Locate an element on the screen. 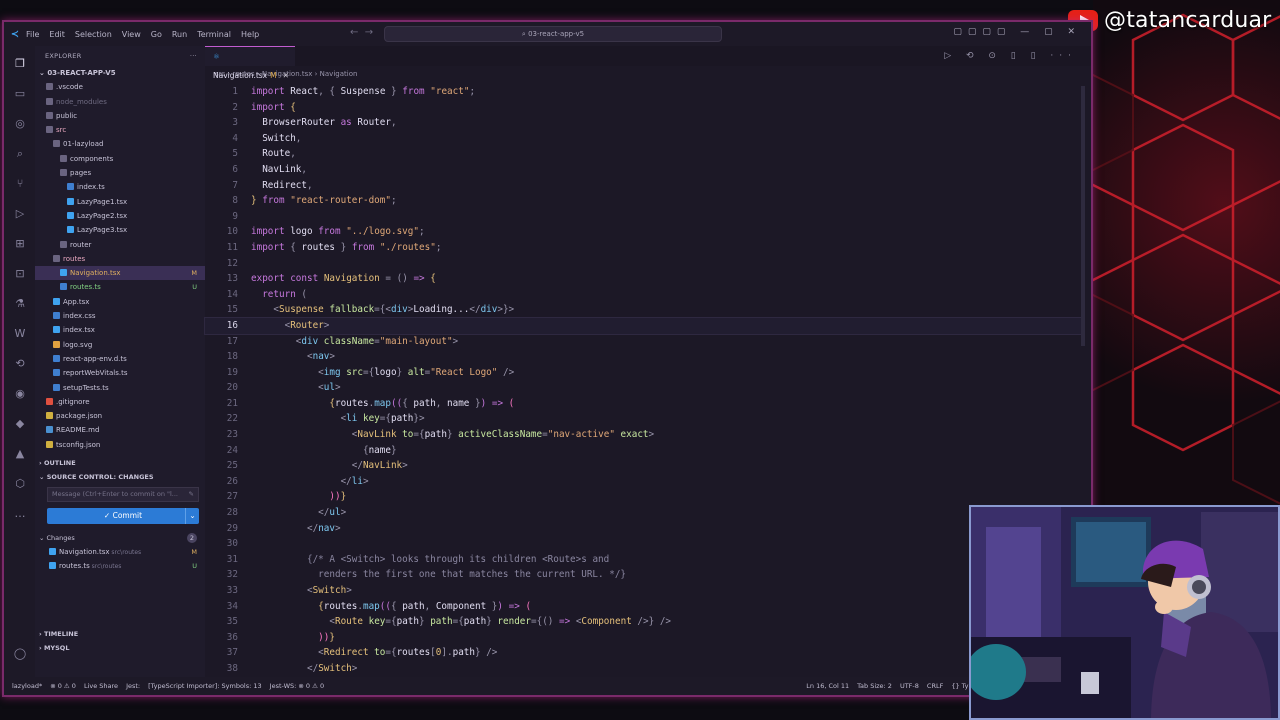  github-icon: ◉ is located at coordinates (20, 394).